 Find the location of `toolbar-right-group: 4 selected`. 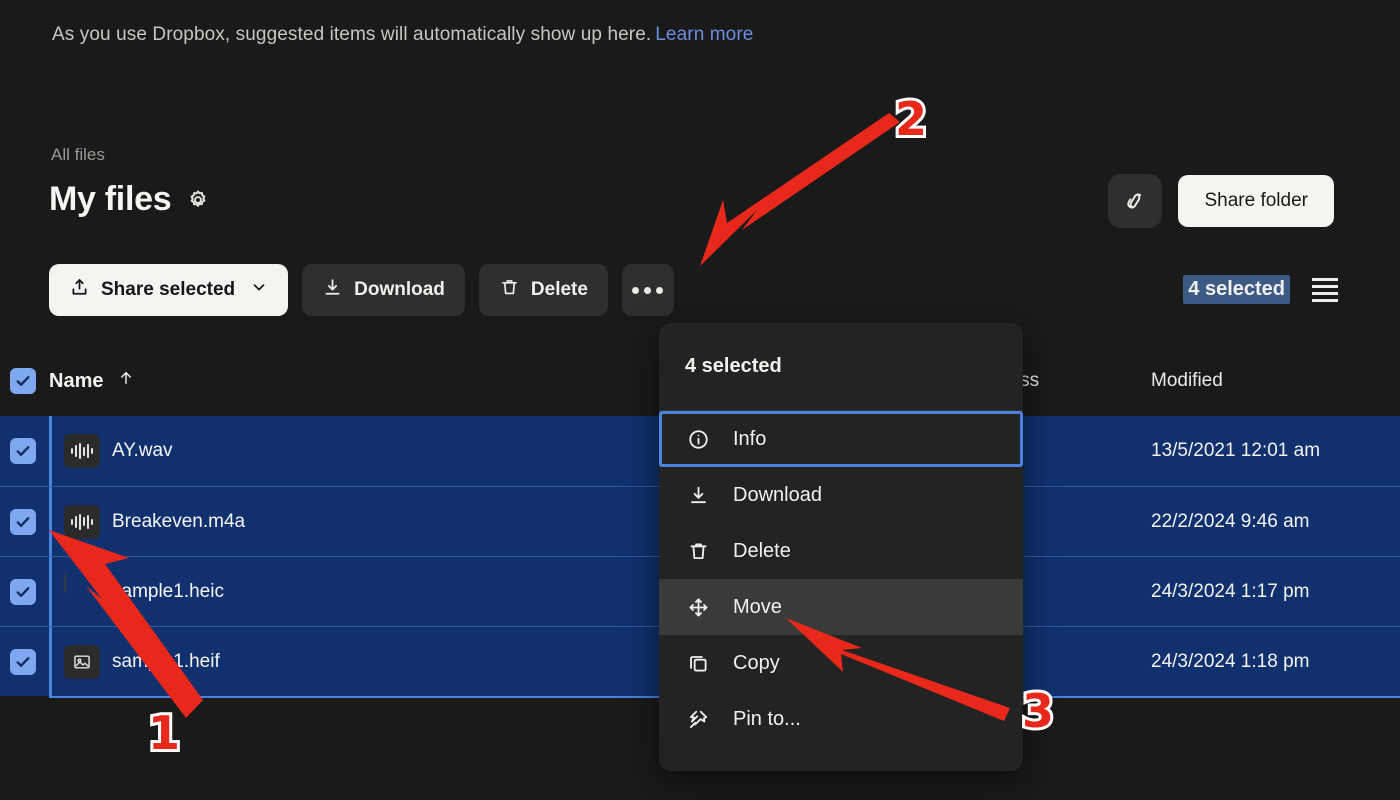

toolbar-right-group: 4 selected is located at coordinates (1260, 289).